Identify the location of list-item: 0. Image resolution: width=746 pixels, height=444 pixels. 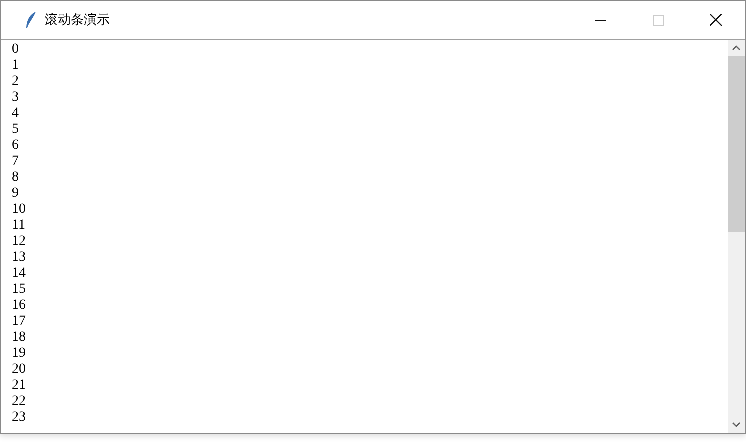
(14, 50).